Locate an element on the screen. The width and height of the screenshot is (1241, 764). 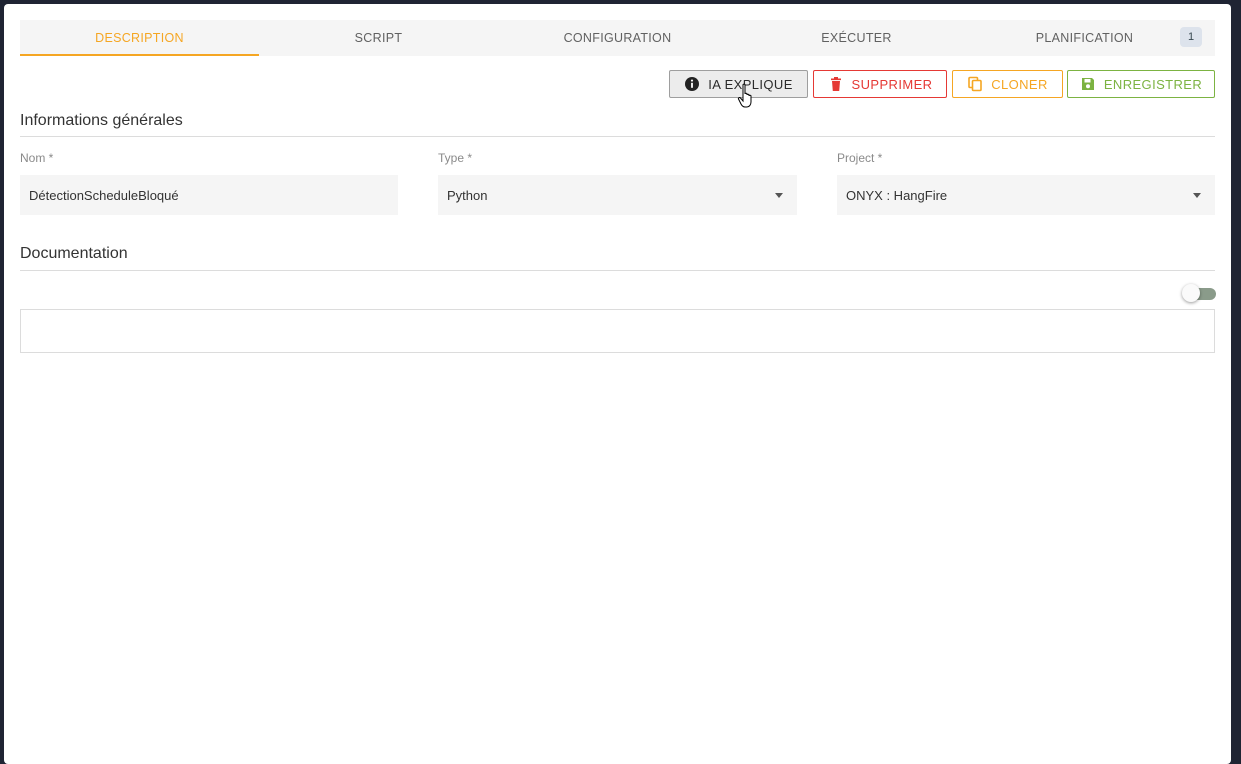
delete-button: SUPPRIMER is located at coordinates (880, 84).